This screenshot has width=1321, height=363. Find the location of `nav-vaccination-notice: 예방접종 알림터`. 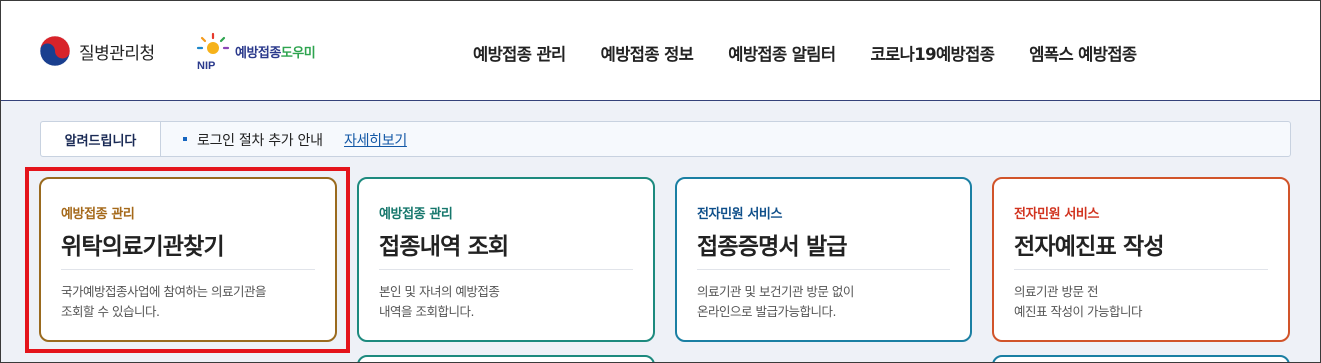

nav-vaccination-notice: 예방접종 알림터 is located at coordinates (782, 53).